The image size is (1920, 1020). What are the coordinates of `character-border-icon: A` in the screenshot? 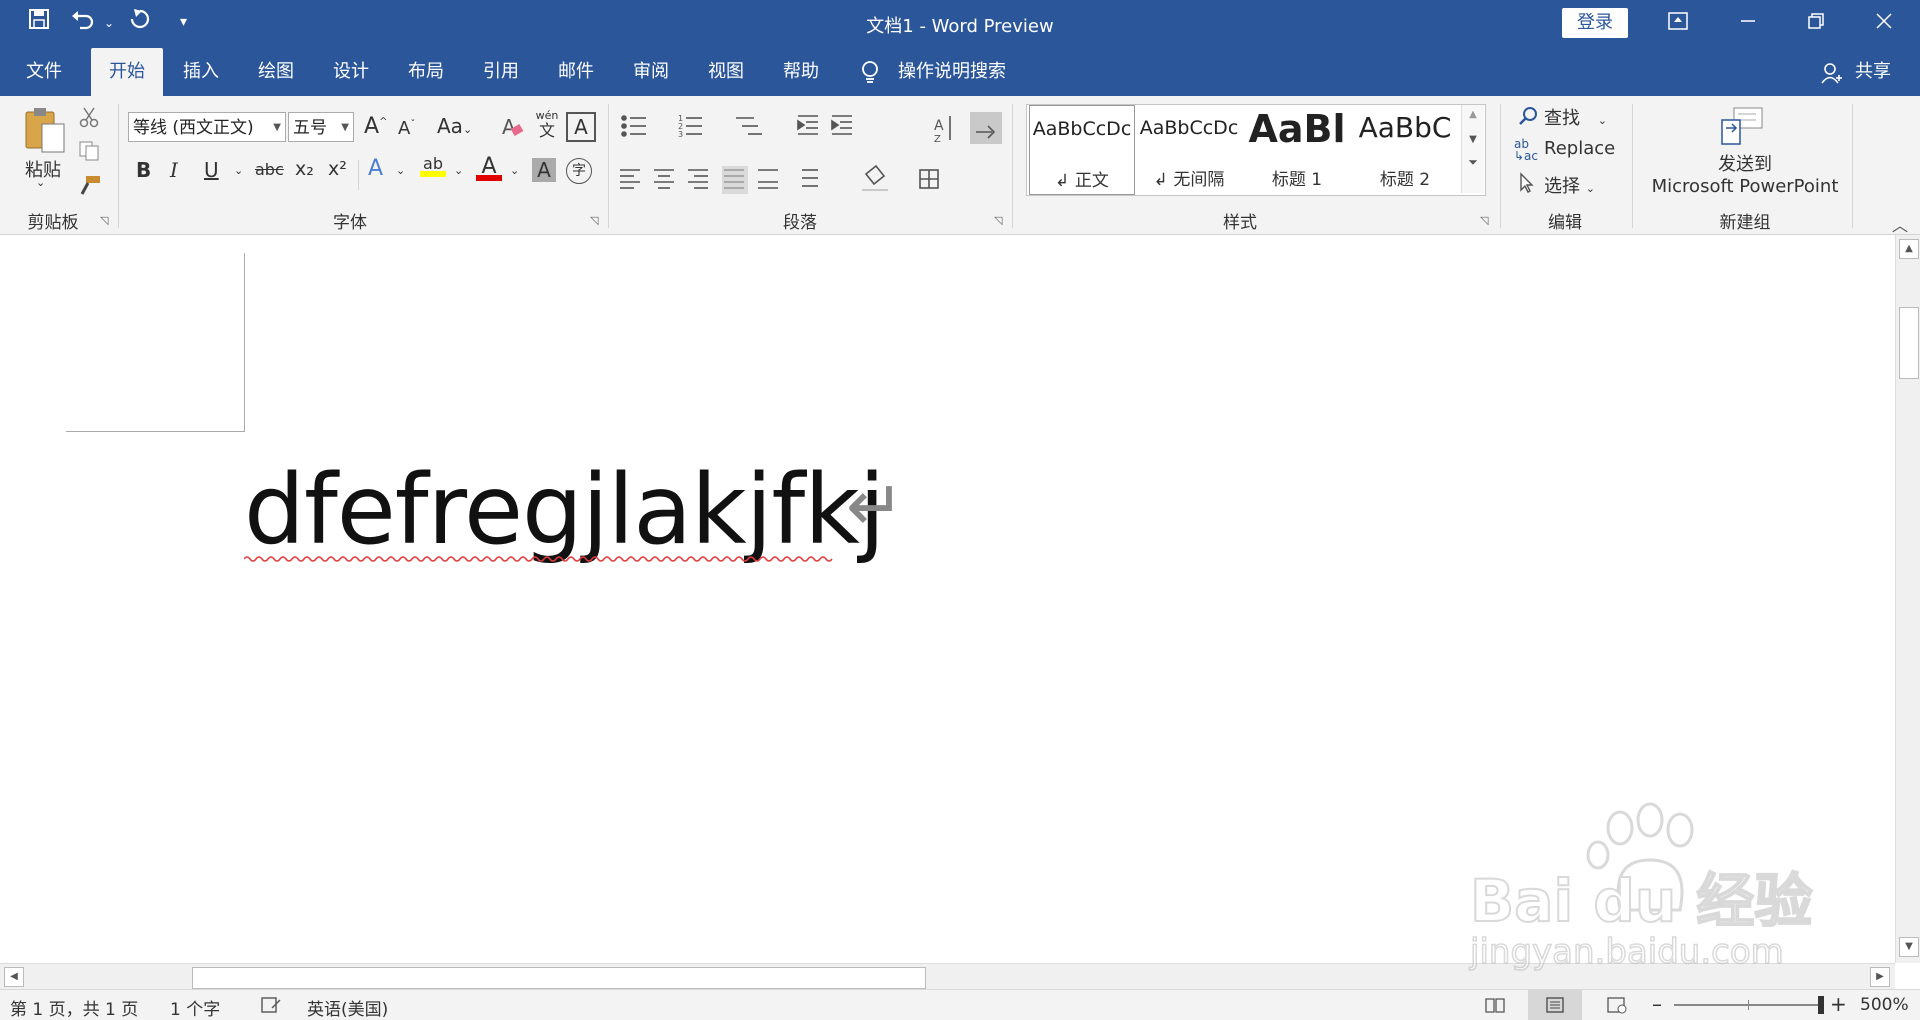 It's located at (581, 127).